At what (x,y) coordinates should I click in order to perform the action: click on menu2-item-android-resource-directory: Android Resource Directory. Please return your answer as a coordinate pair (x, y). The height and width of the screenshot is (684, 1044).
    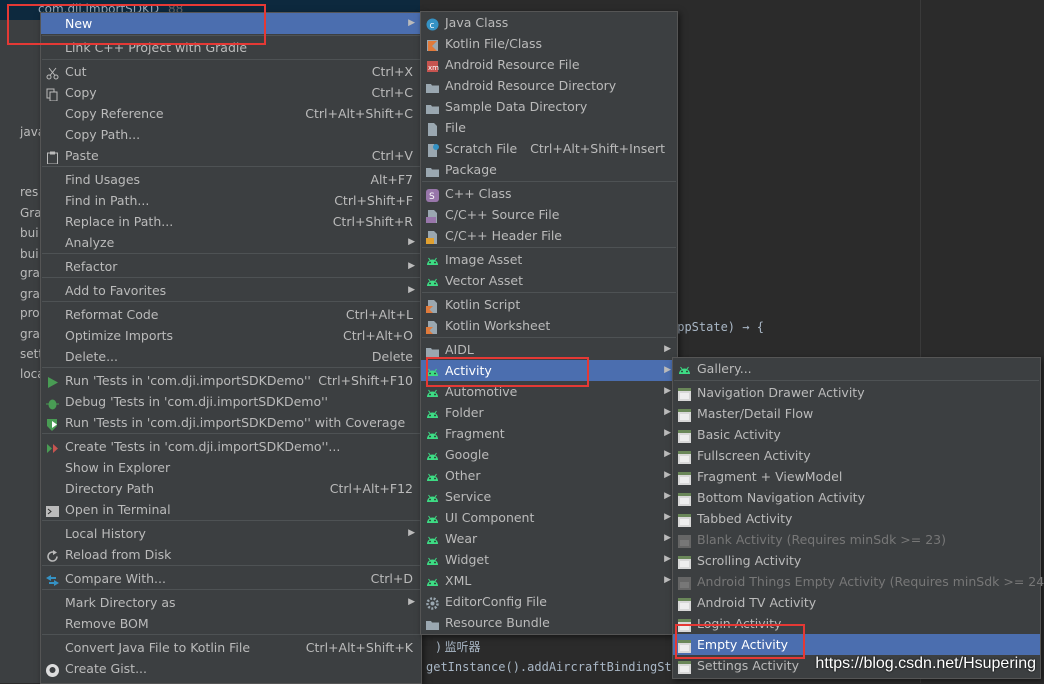
    Looking at the image, I should click on (549, 85).